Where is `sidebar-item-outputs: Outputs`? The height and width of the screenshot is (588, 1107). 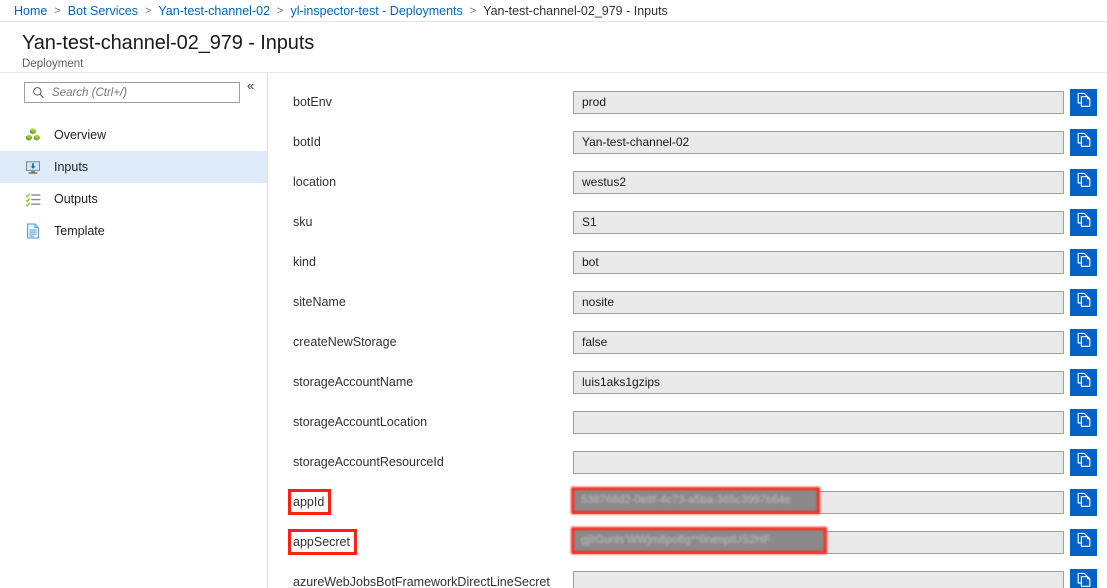
sidebar-item-outputs: Outputs is located at coordinates (133, 199).